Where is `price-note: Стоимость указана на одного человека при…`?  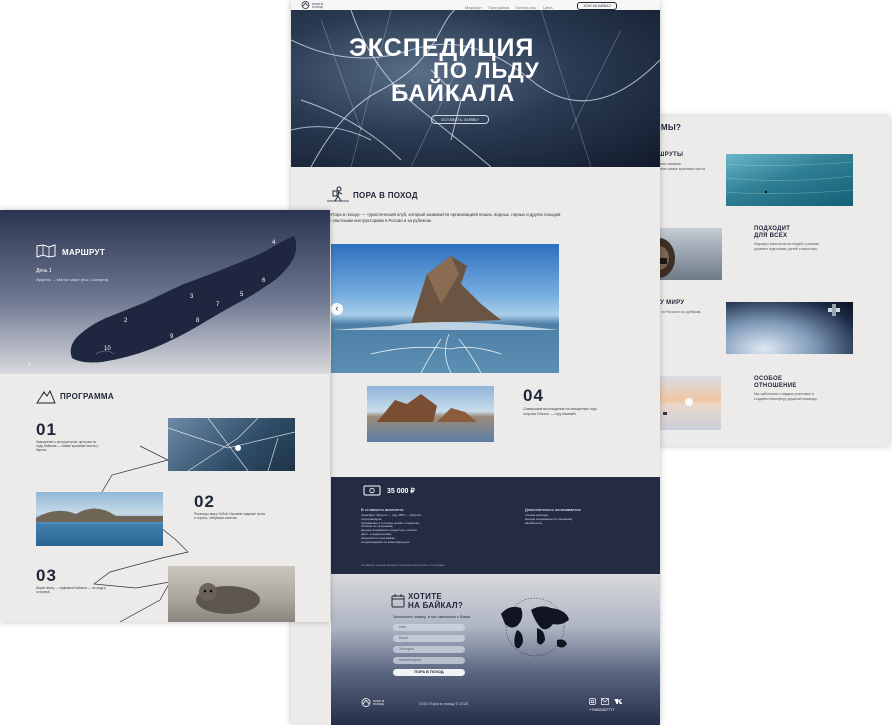
price-note: Стоимость указана на одного человека при… is located at coordinates (403, 565).